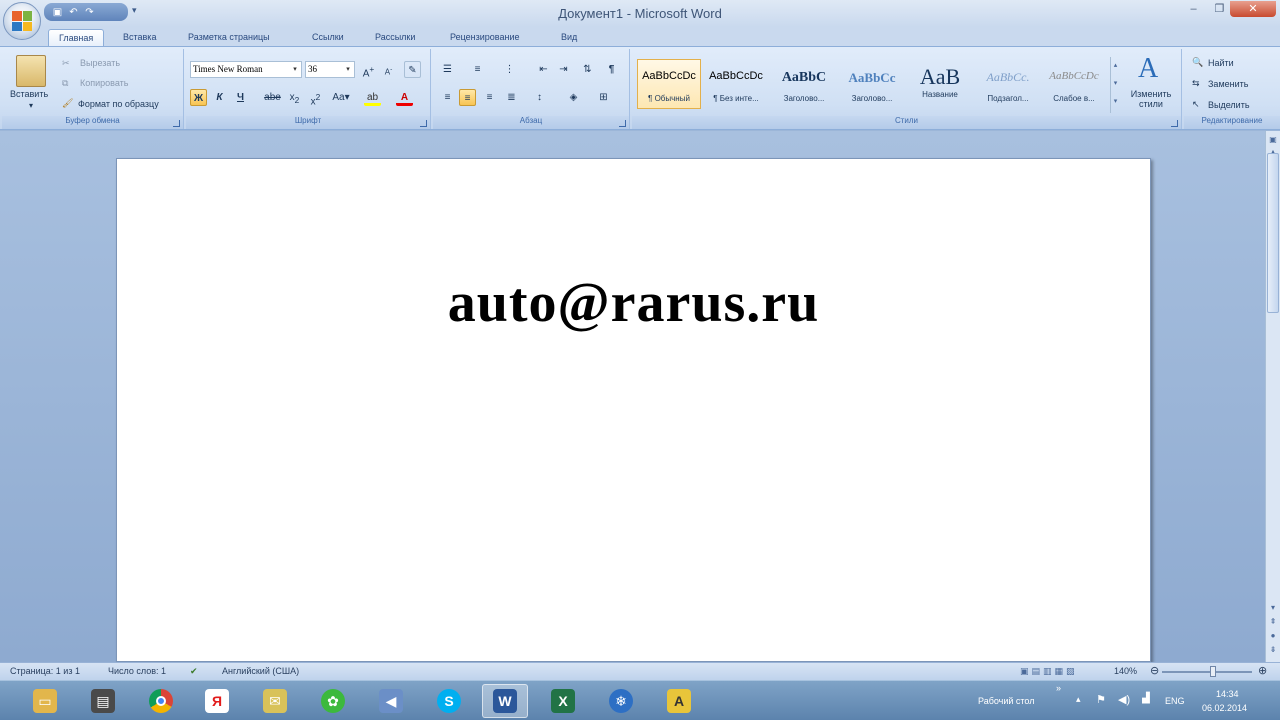  What do you see at coordinates (1273, 608) in the screenshot?
I see `scroll-down-icon: ▾` at bounding box center [1273, 608].